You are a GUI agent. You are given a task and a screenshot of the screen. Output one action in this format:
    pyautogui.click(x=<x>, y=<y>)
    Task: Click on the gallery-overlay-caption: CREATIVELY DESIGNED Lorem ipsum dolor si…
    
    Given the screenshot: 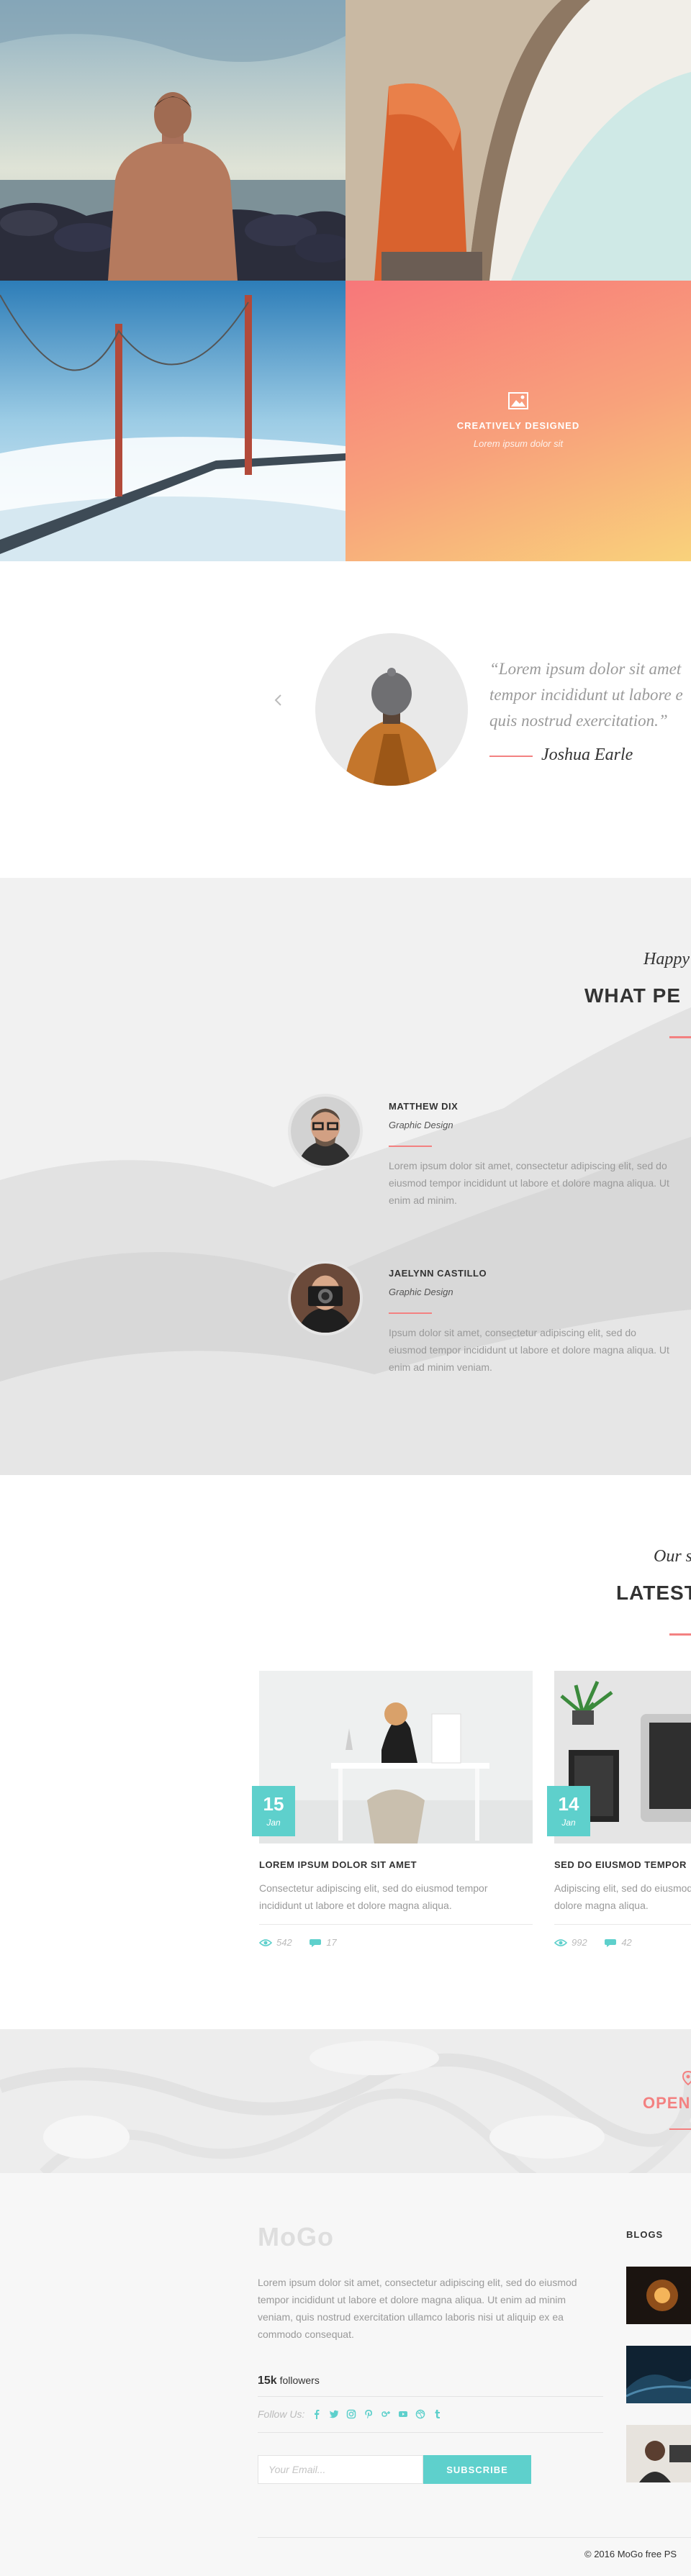 What is the action you would take?
    pyautogui.click(x=518, y=420)
    